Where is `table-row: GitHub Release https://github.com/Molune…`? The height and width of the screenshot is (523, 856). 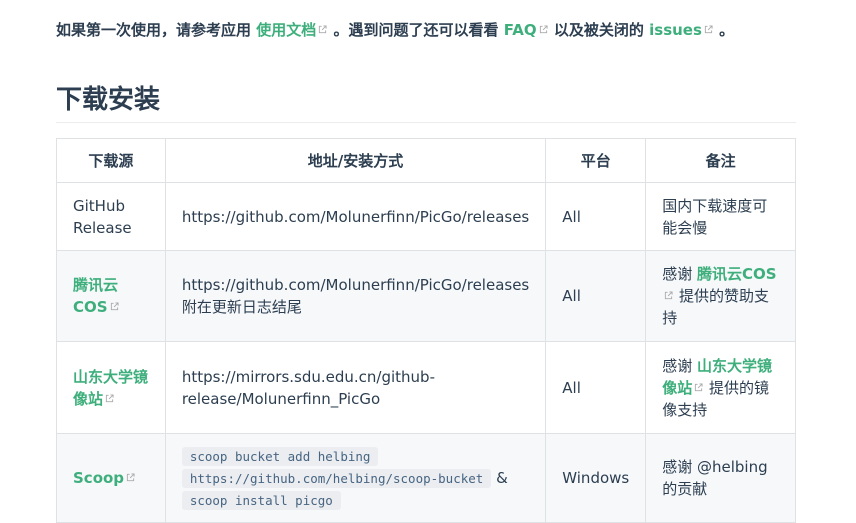 table-row: GitHub Release https://github.com/Molune… is located at coordinates (426, 216).